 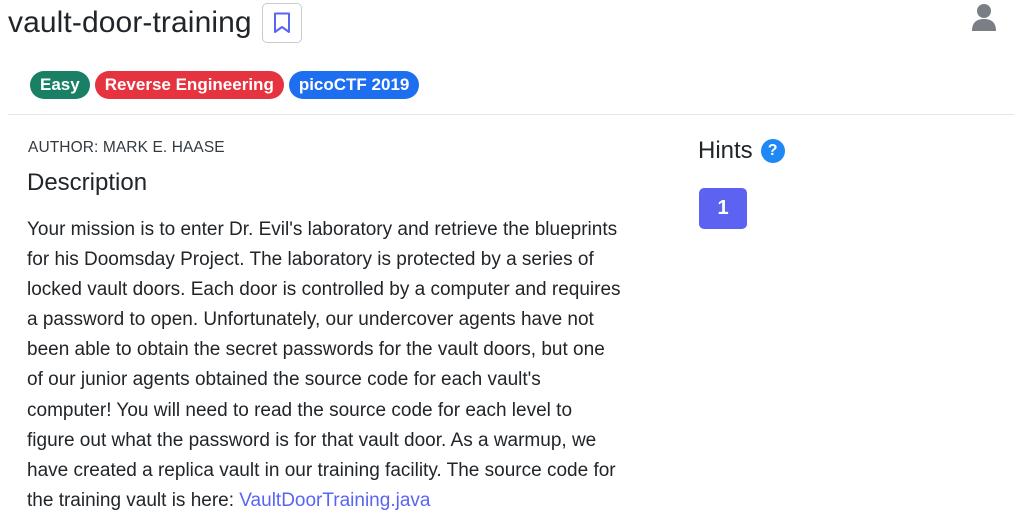 What do you see at coordinates (189, 85) in the screenshot?
I see `category-badge: Reverse Engineering` at bounding box center [189, 85].